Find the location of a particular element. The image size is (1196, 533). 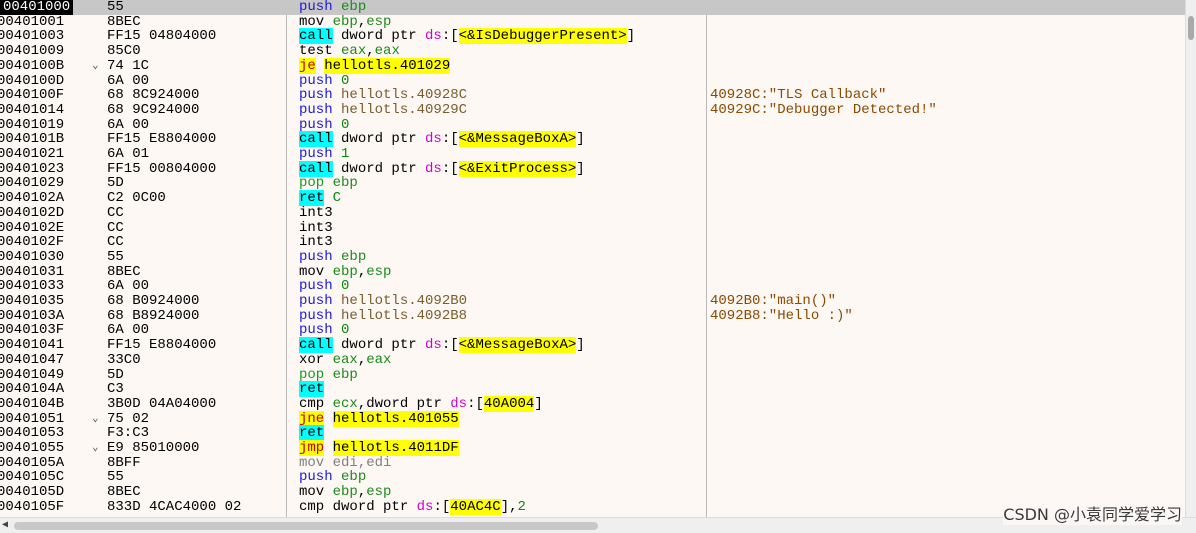

operand: ,dword ptr is located at coordinates (404, 403).